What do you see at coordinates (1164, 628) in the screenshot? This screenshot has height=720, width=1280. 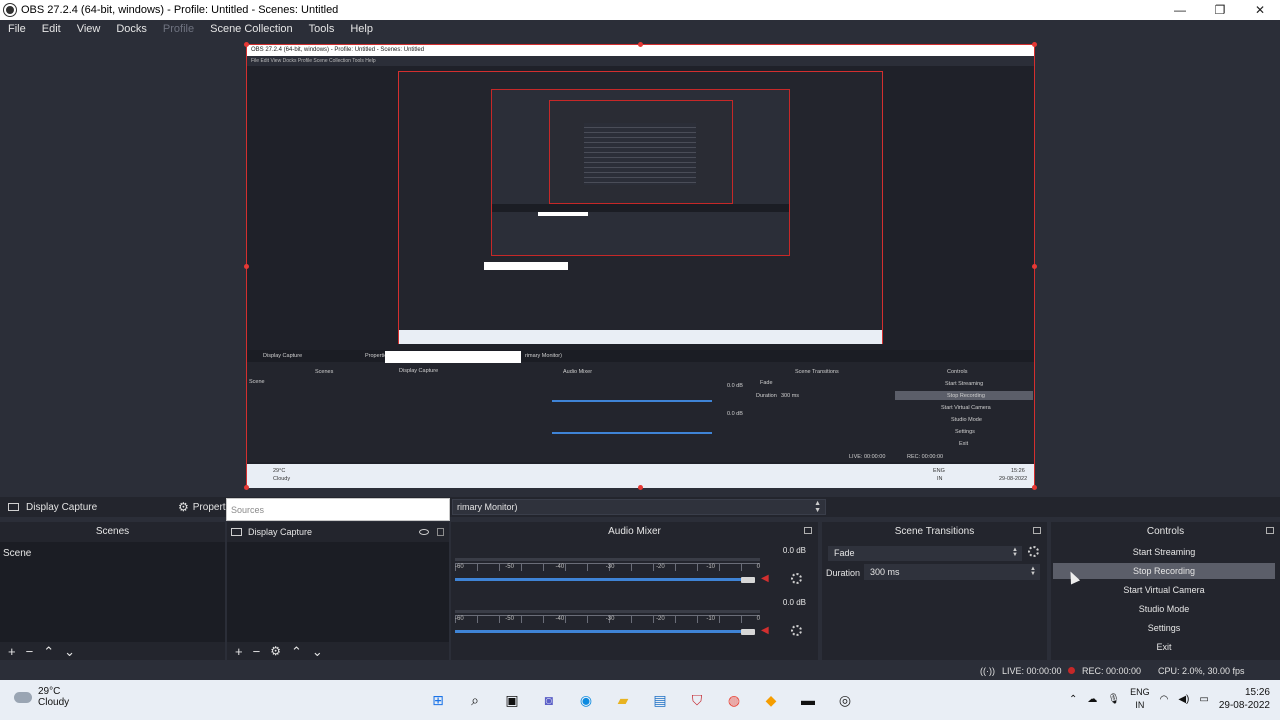 I see `settings-button: Settings` at bounding box center [1164, 628].